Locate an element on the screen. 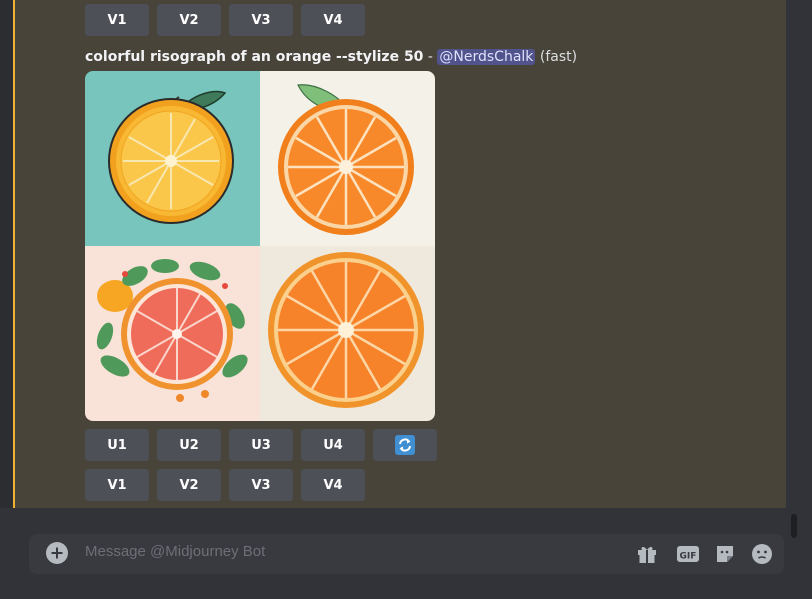 This screenshot has width=812, height=599. v1-button-top: V1 is located at coordinates (117, 20).